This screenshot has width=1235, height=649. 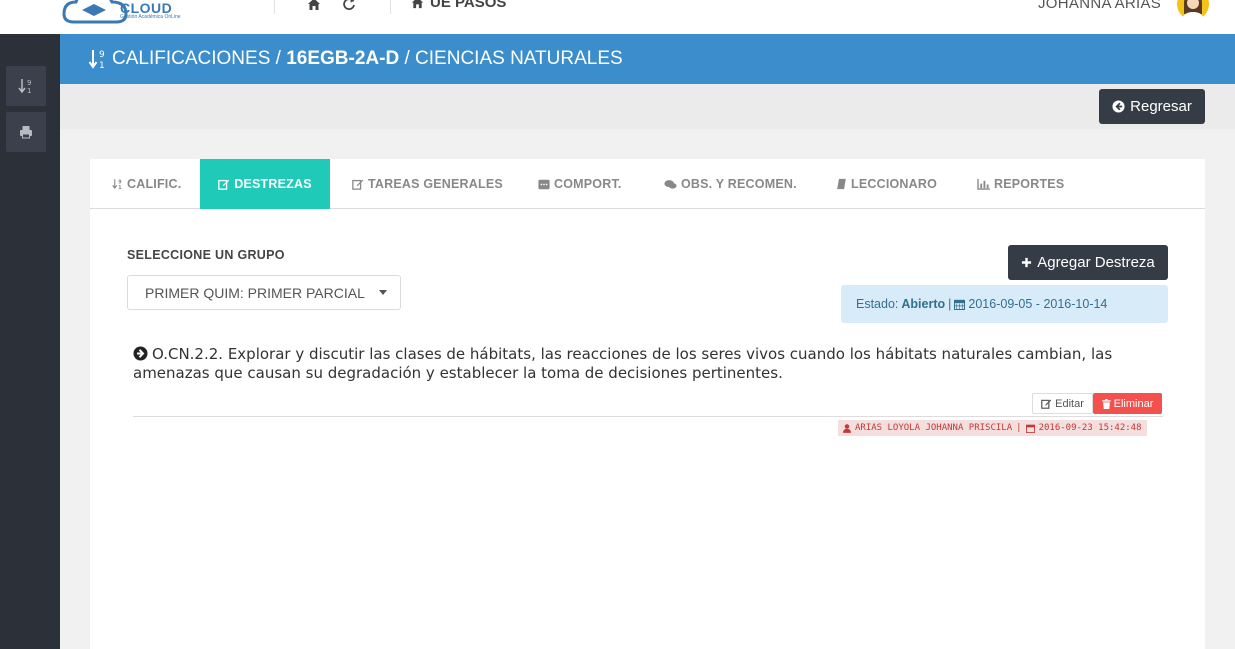 What do you see at coordinates (894, 184) in the screenshot?
I see `tab-label: LECCIONARO` at bounding box center [894, 184].